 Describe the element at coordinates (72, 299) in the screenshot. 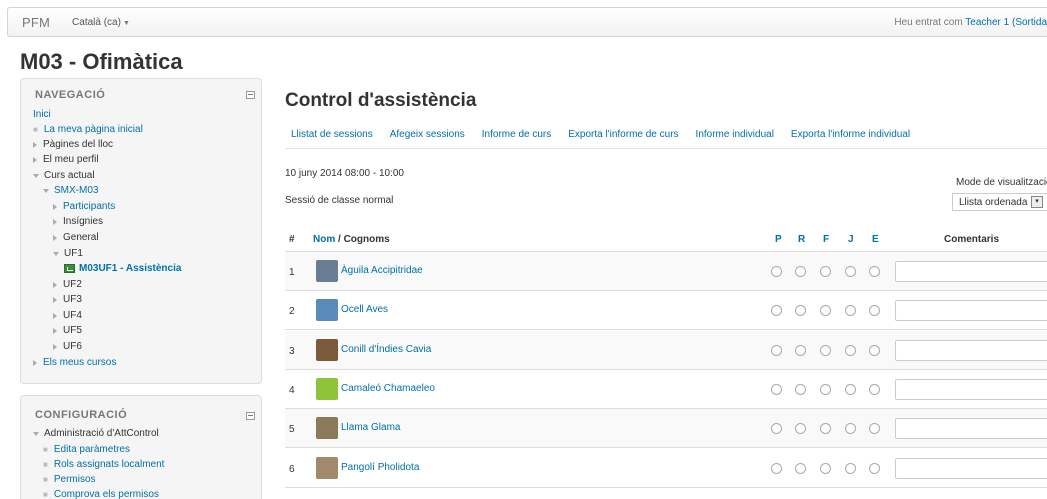

I see `nav-item-label: UF3` at that location.